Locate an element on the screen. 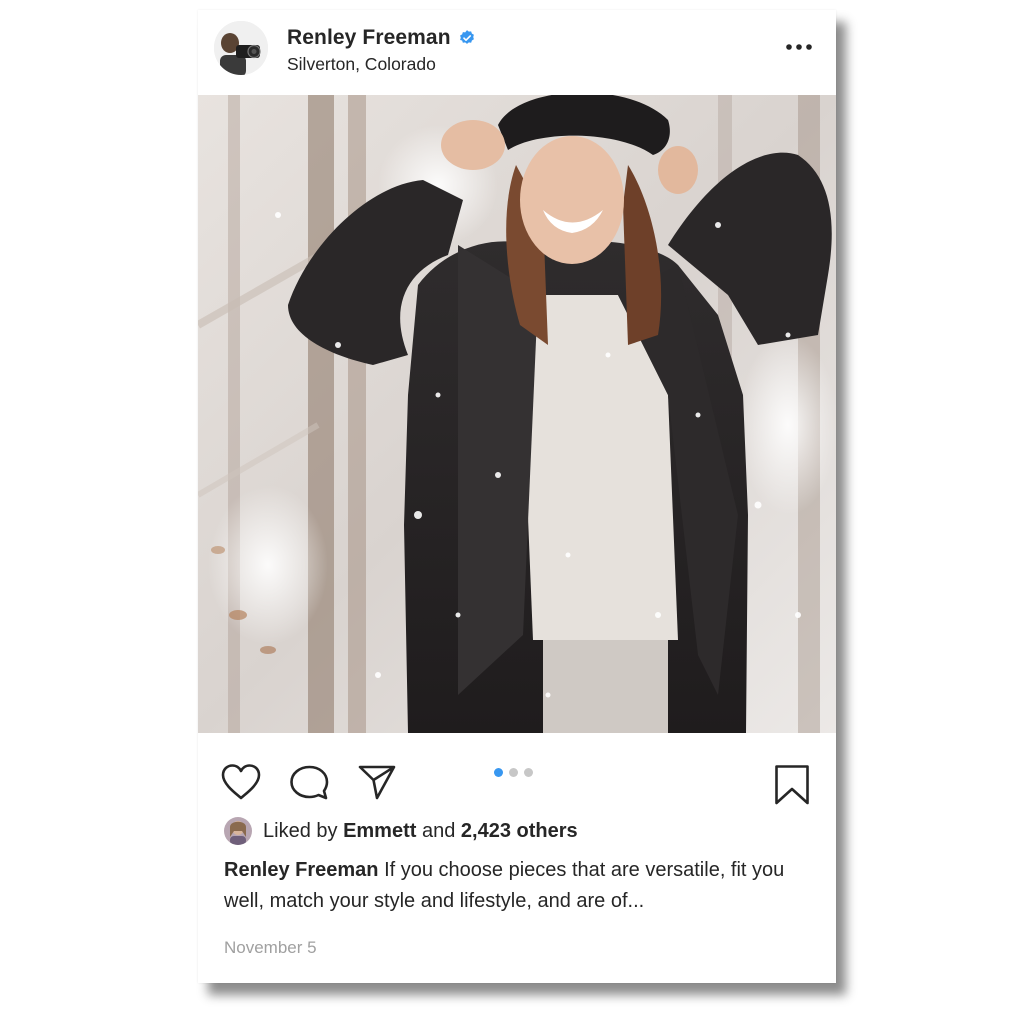  comment-icon is located at coordinates (309, 783).